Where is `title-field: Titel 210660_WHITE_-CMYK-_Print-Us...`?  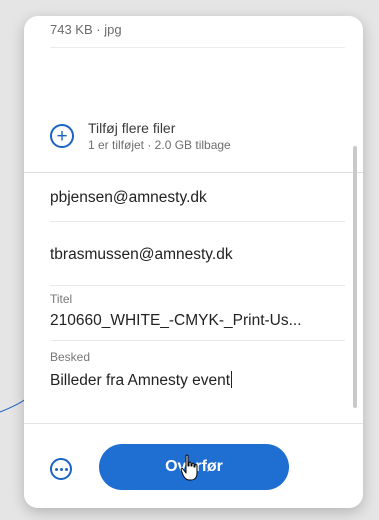 title-field: Titel 210660_WHITE_-CMYK-_Print-Us... is located at coordinates (197, 313).